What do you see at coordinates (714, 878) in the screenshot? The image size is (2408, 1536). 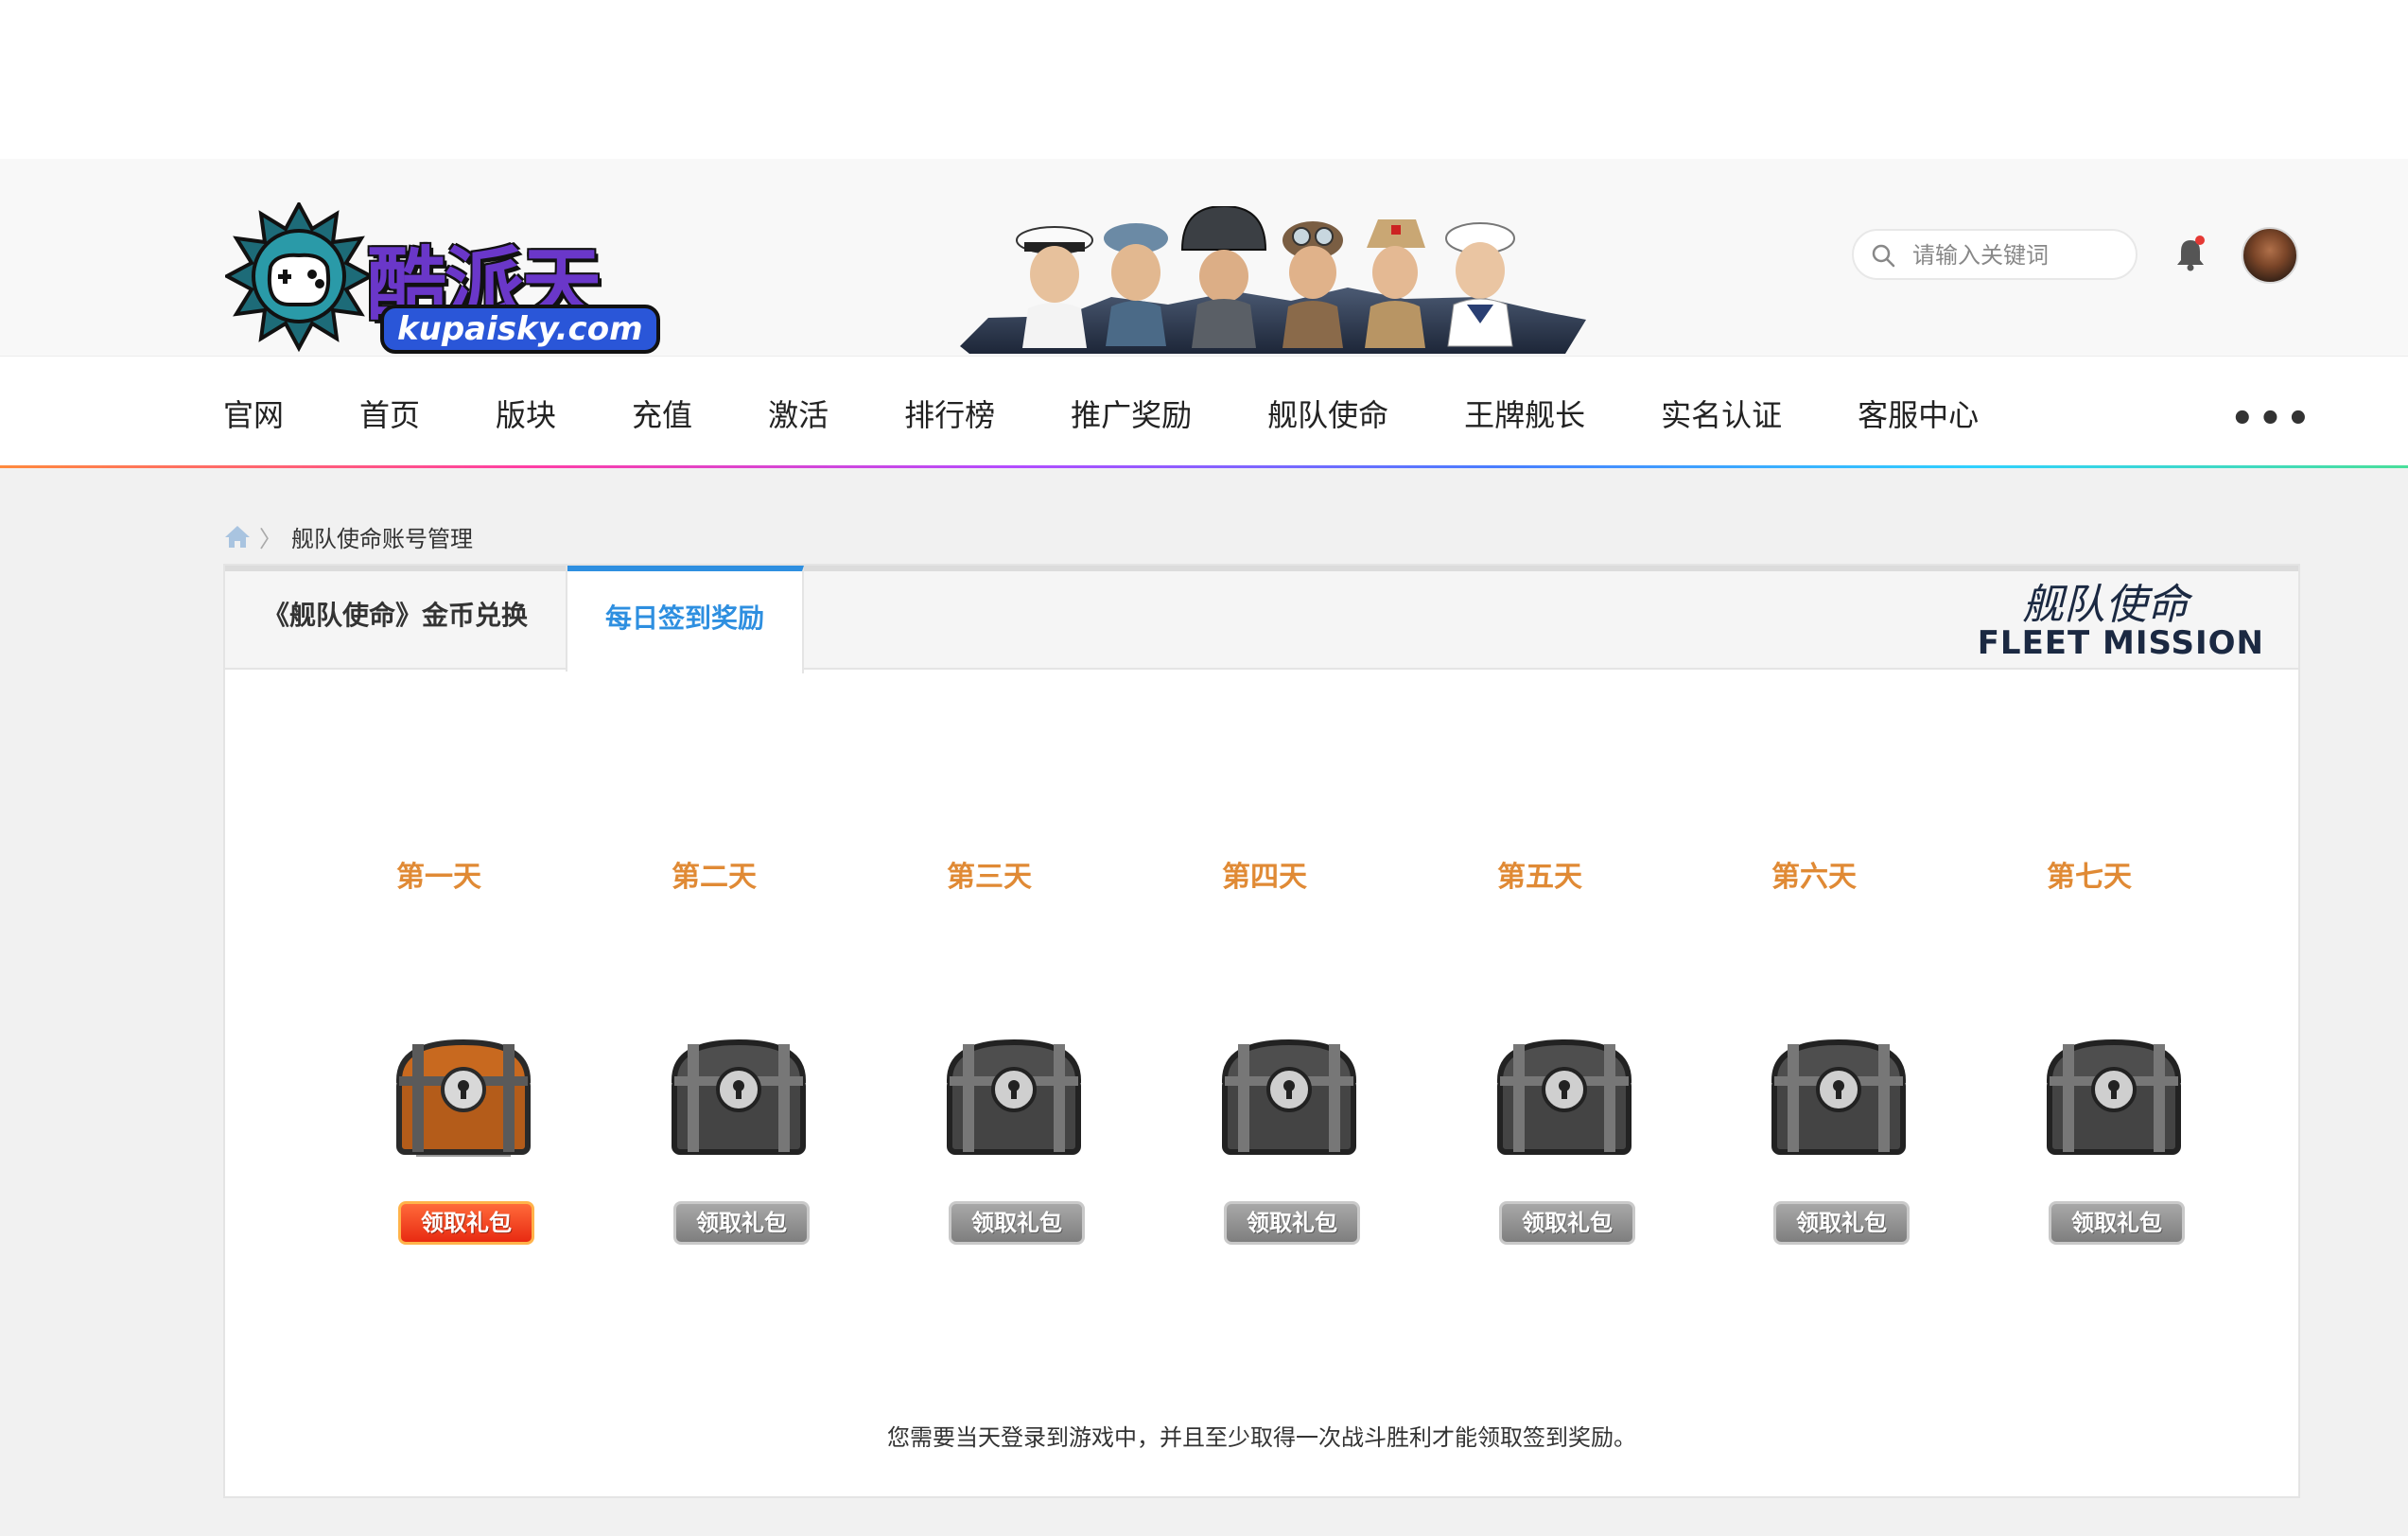 I see `day-label: 第二天` at bounding box center [714, 878].